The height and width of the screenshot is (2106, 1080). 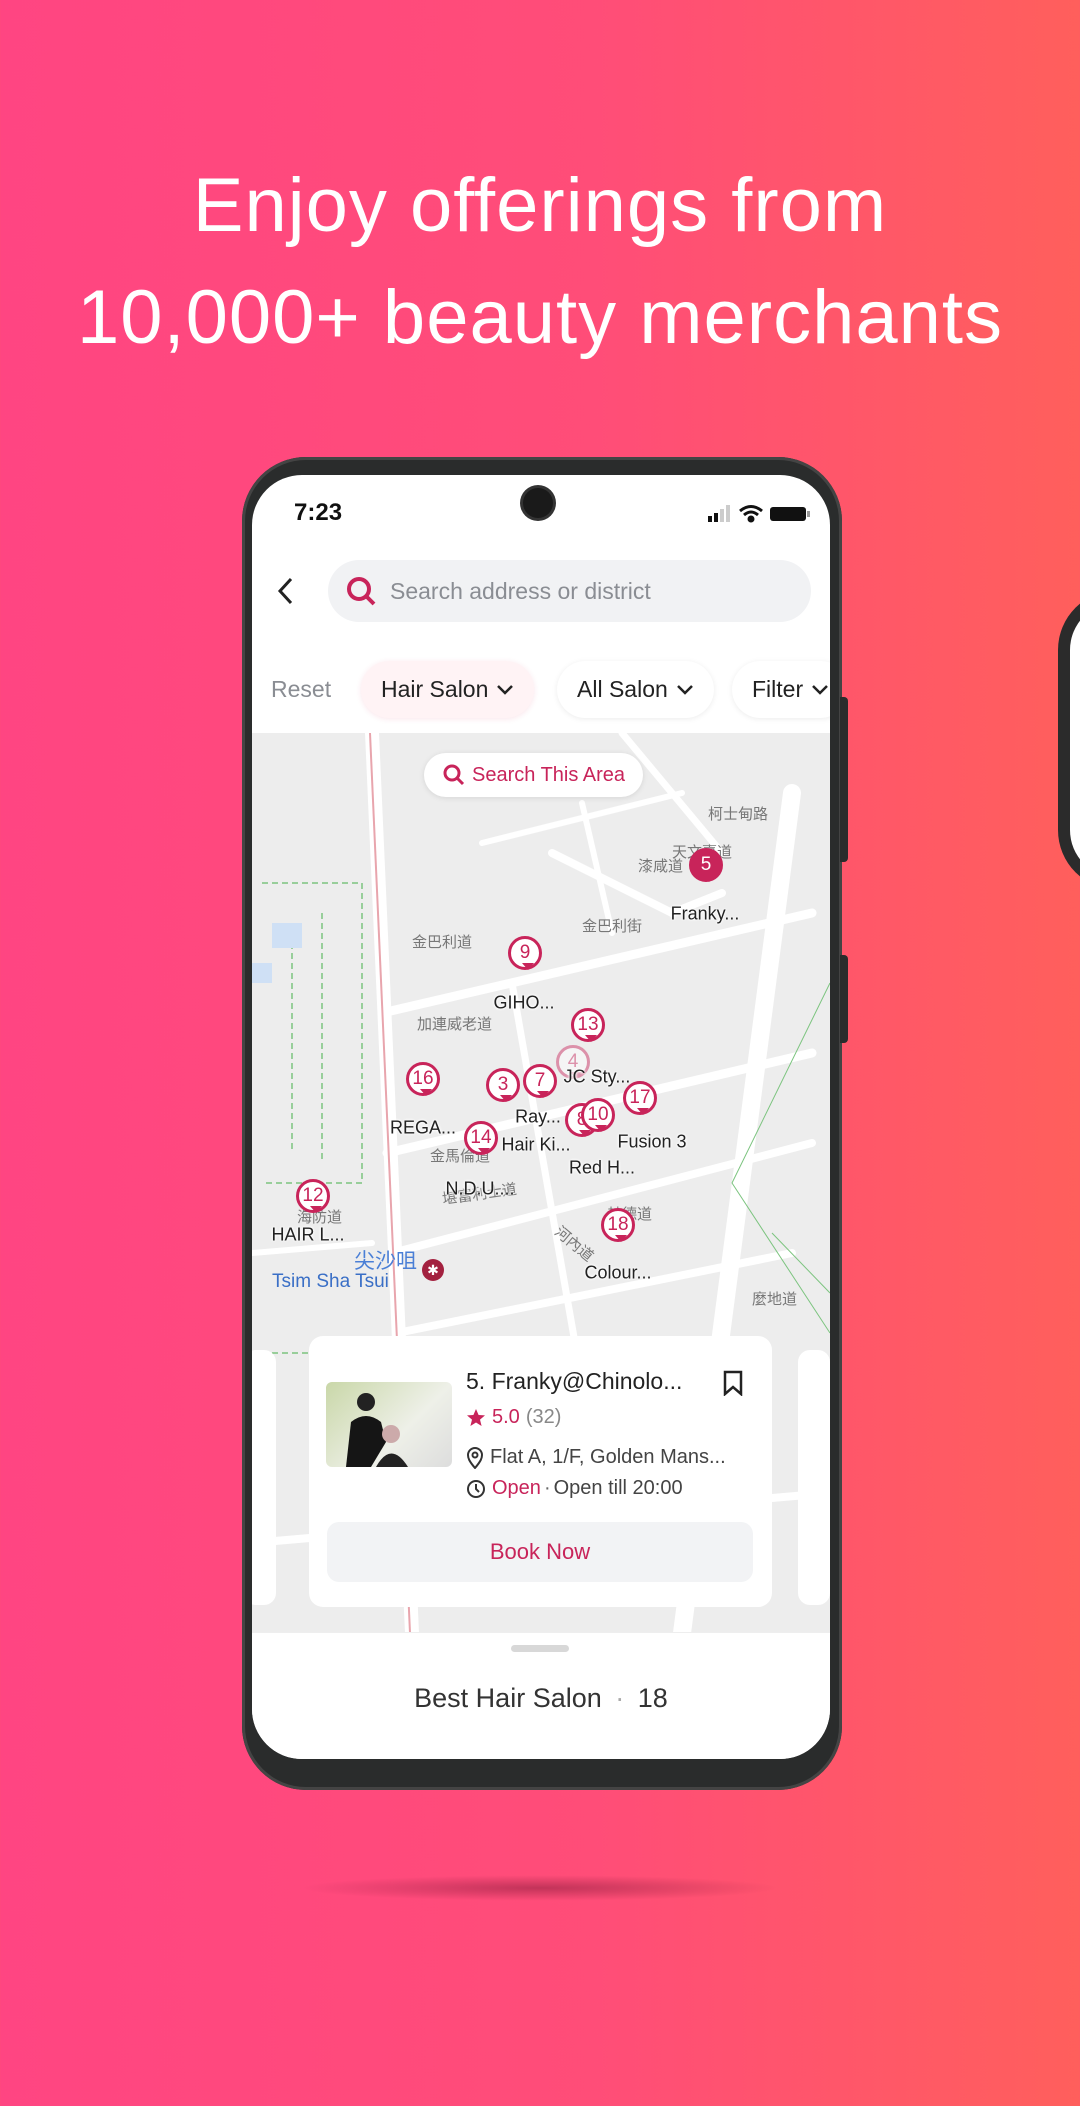 I want to click on search-input: Search address or district, so click(x=569, y=591).